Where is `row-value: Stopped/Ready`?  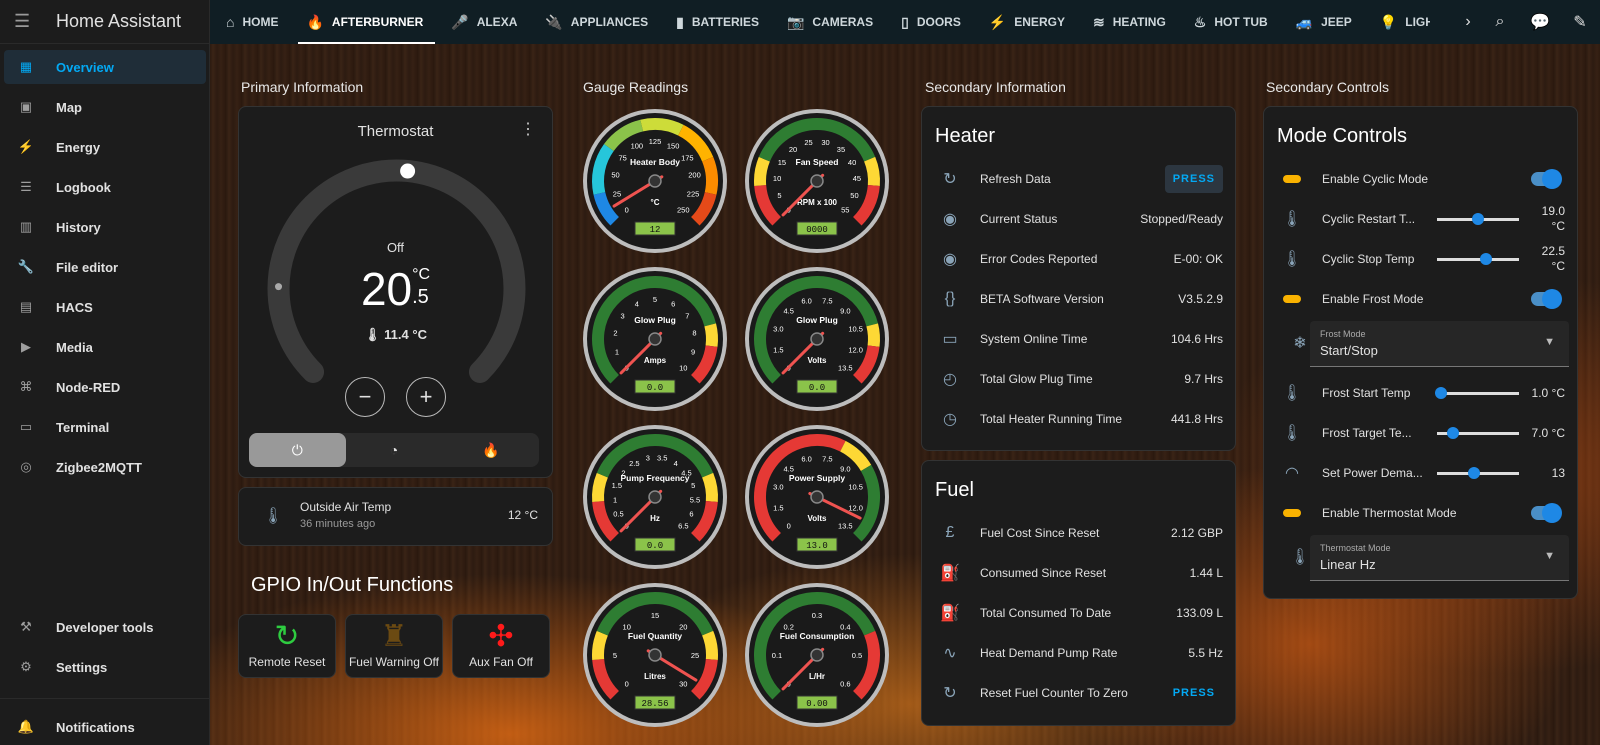
row-value: Stopped/Ready is located at coordinates (1181, 219).